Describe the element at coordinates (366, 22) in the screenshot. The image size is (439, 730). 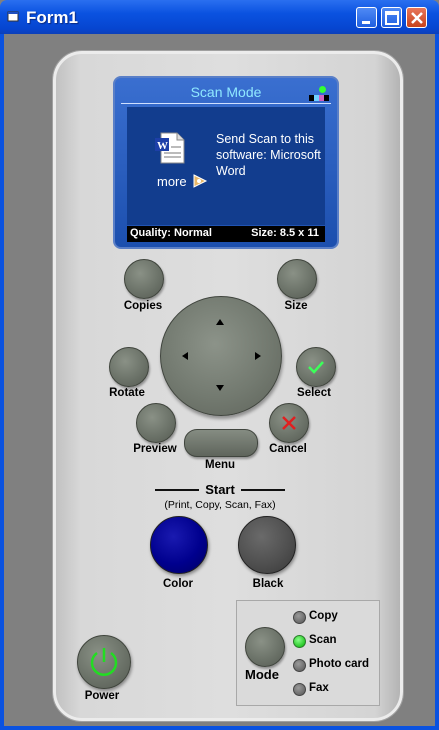
I see `minimize-icon` at that location.